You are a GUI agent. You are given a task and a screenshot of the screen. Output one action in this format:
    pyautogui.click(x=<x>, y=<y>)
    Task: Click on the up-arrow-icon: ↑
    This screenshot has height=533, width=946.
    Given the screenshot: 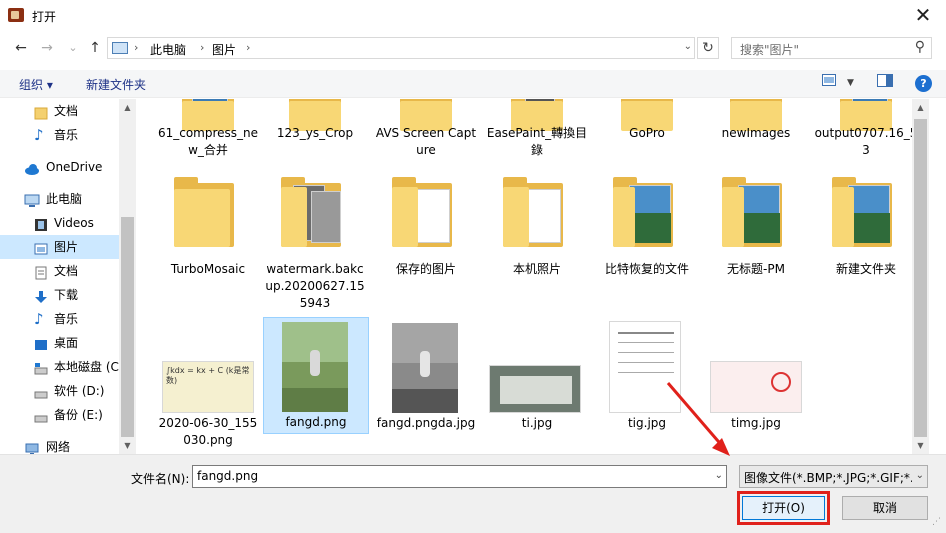 What is the action you would take?
    pyautogui.click(x=95, y=48)
    